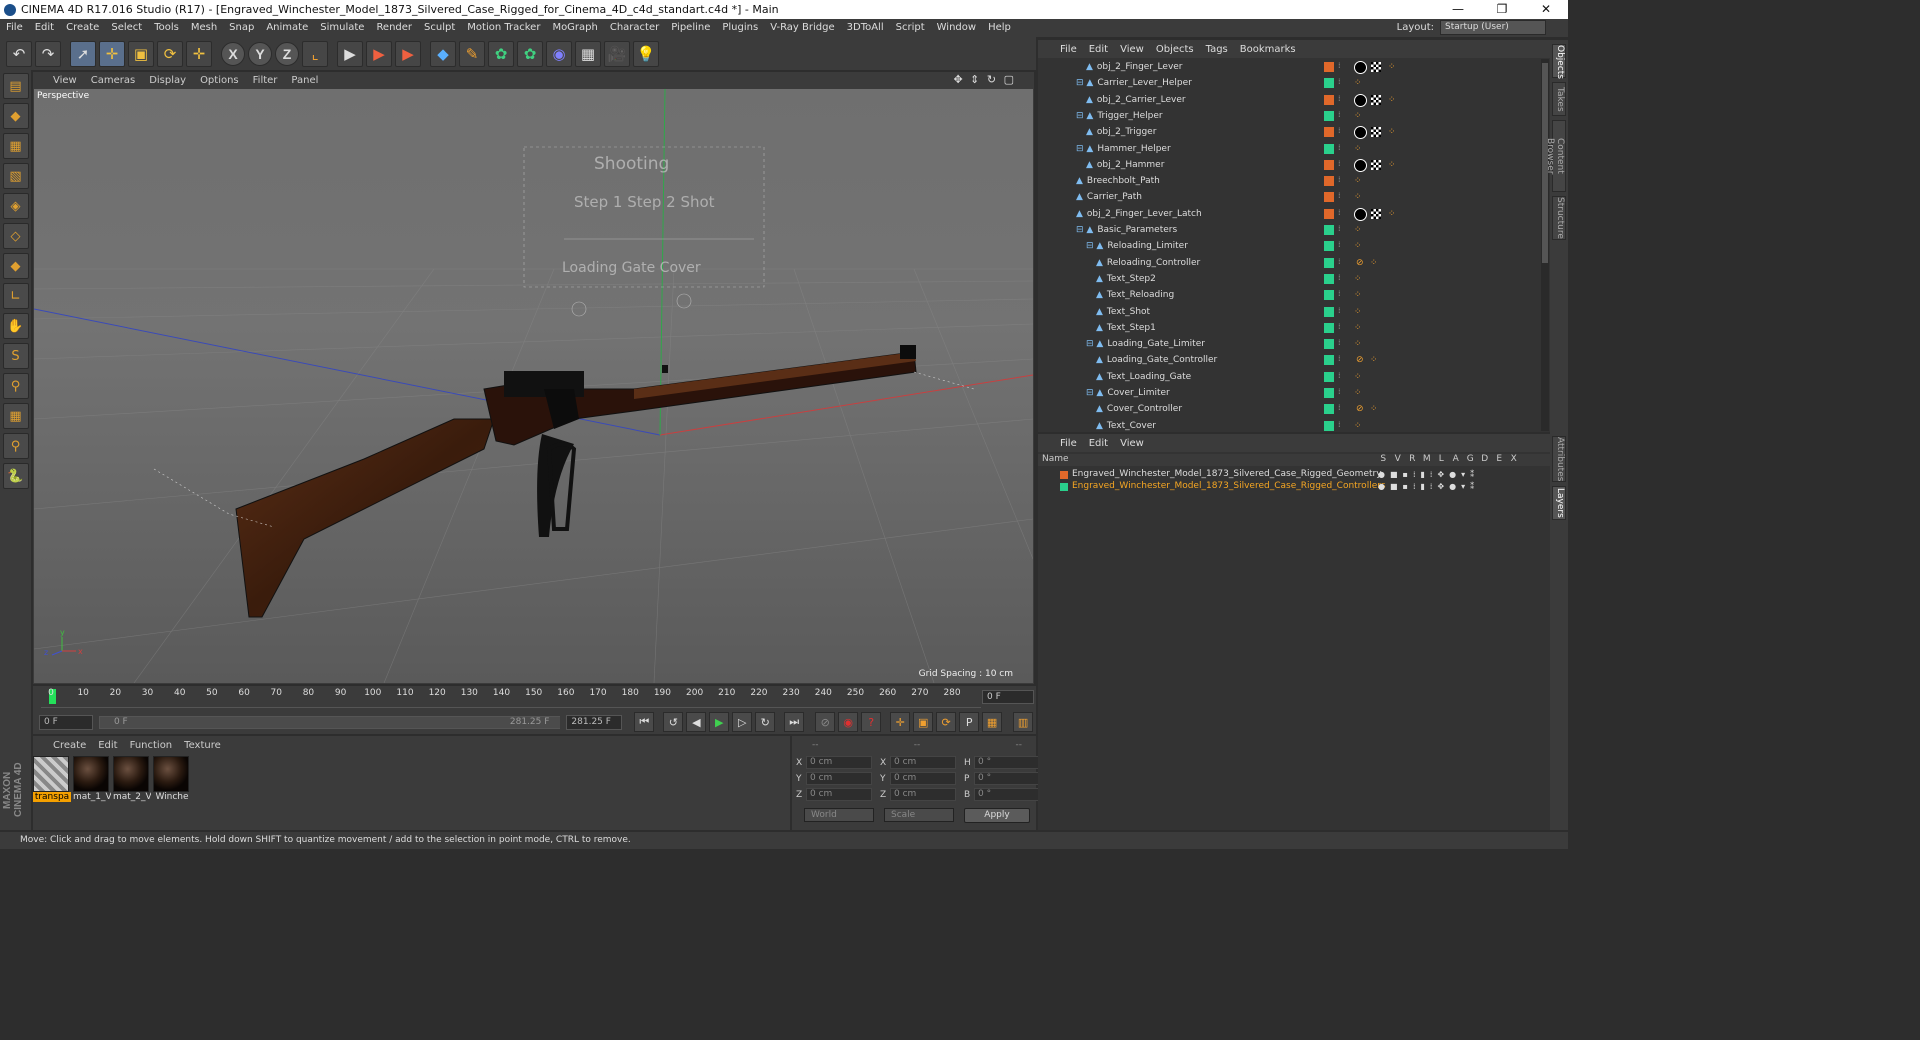  Describe the element at coordinates (170, 53) in the screenshot. I see `rotate-tool-icon: ⟳` at that location.